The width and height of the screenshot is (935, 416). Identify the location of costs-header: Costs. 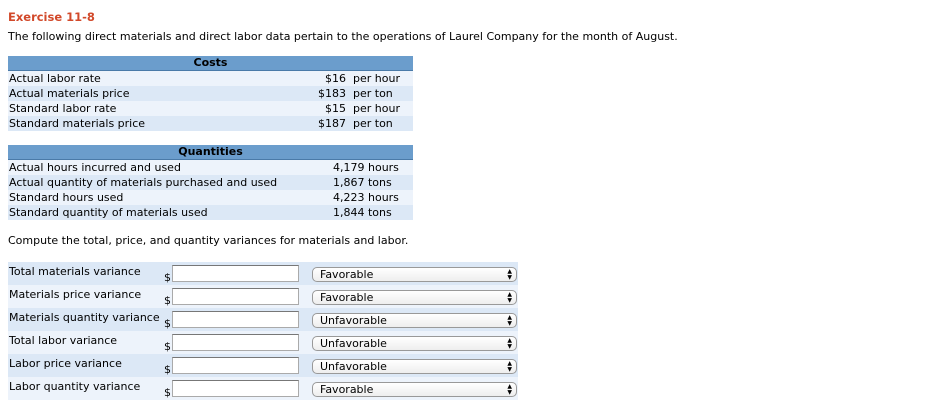
(210, 63).